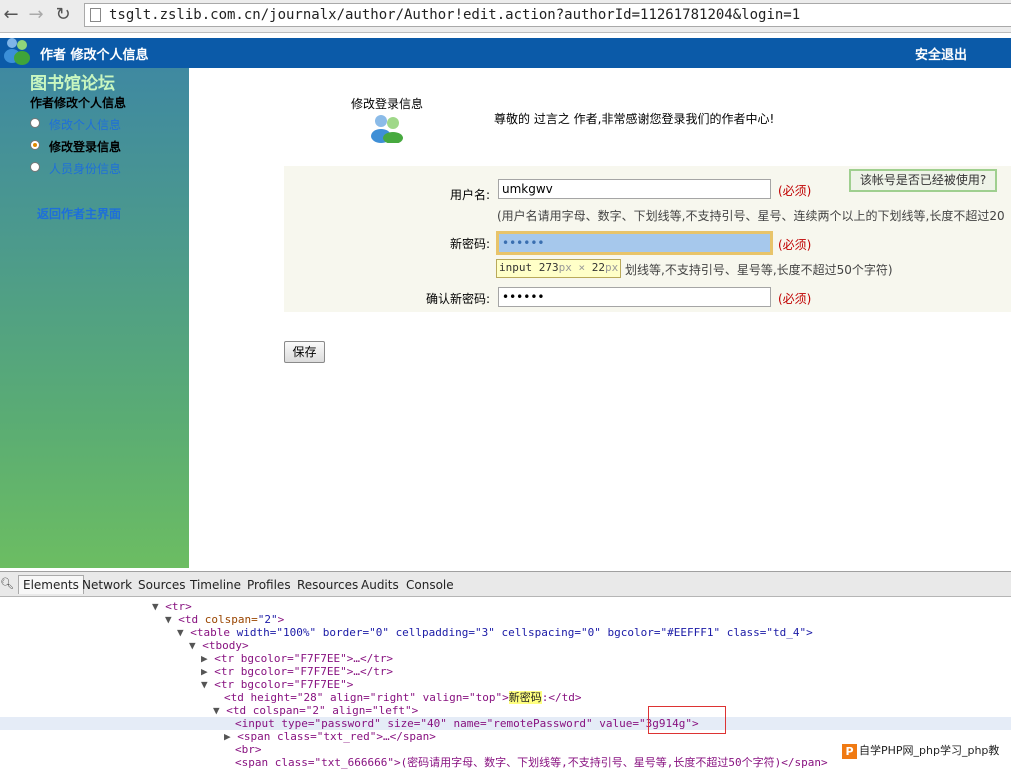  What do you see at coordinates (634, 119) in the screenshot?
I see `welcome-message: 尊敬的 过言之 作者,非常感谢您登录我们的作者中心!` at bounding box center [634, 119].